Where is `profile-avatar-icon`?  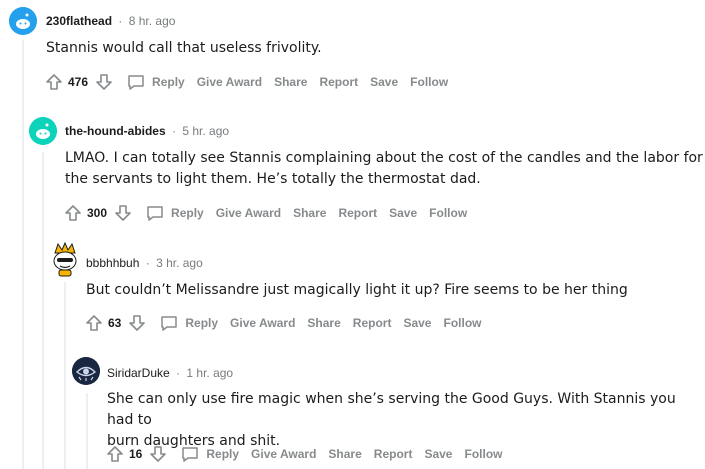
profile-avatar-icon is located at coordinates (86, 371).